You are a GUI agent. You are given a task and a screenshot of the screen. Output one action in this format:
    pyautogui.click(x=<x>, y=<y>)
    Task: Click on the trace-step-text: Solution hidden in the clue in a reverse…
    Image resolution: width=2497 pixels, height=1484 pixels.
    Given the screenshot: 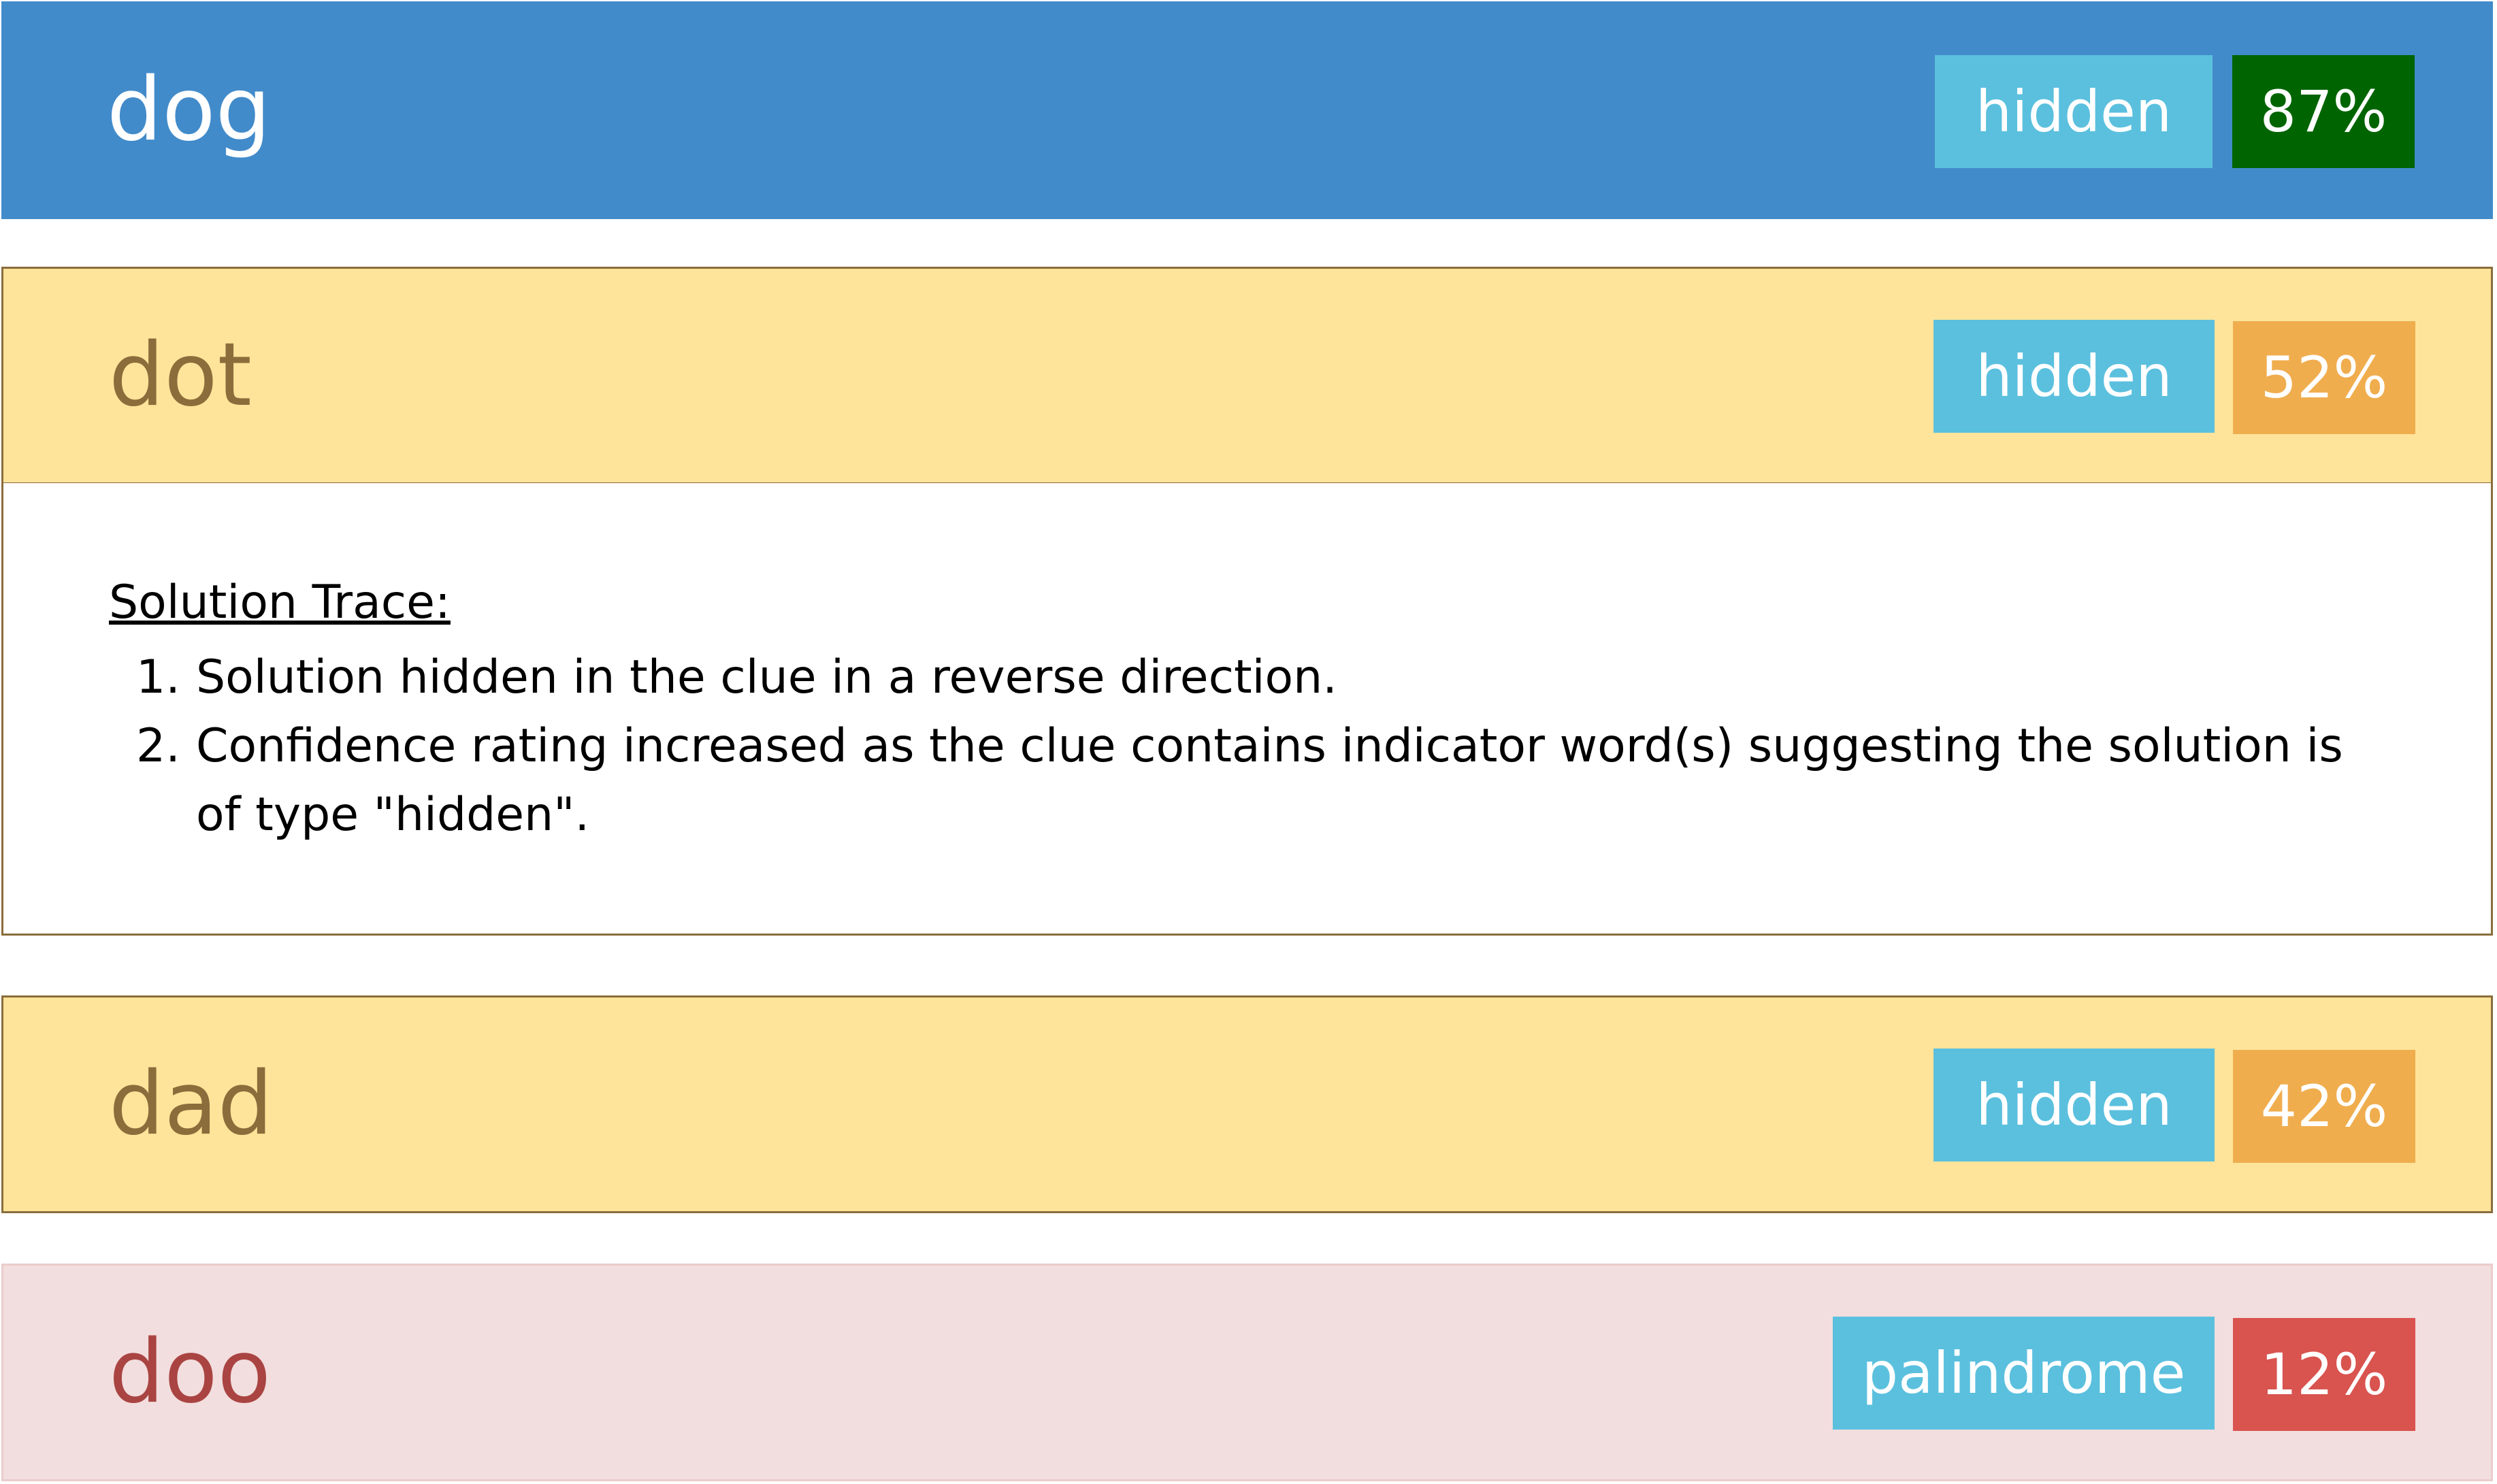 What is the action you would take?
    pyautogui.click(x=767, y=677)
    